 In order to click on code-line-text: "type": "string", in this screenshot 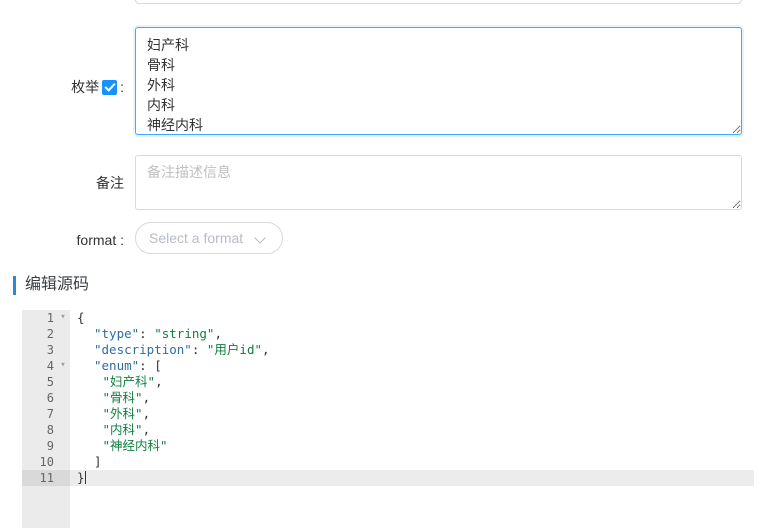, I will do `click(158, 334)`.